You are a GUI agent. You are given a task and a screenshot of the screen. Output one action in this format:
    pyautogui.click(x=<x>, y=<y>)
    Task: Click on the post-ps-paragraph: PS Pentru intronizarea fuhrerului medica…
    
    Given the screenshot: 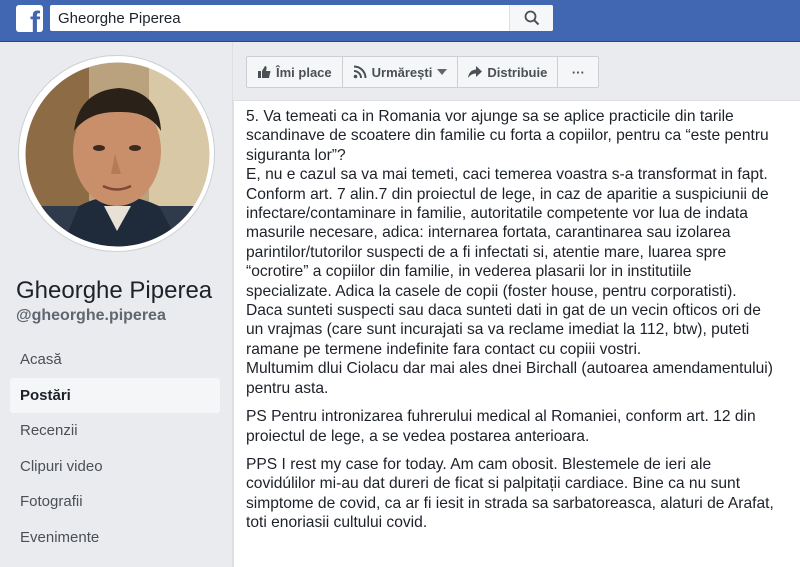 What is the action you would take?
    pyautogui.click(x=522, y=426)
    